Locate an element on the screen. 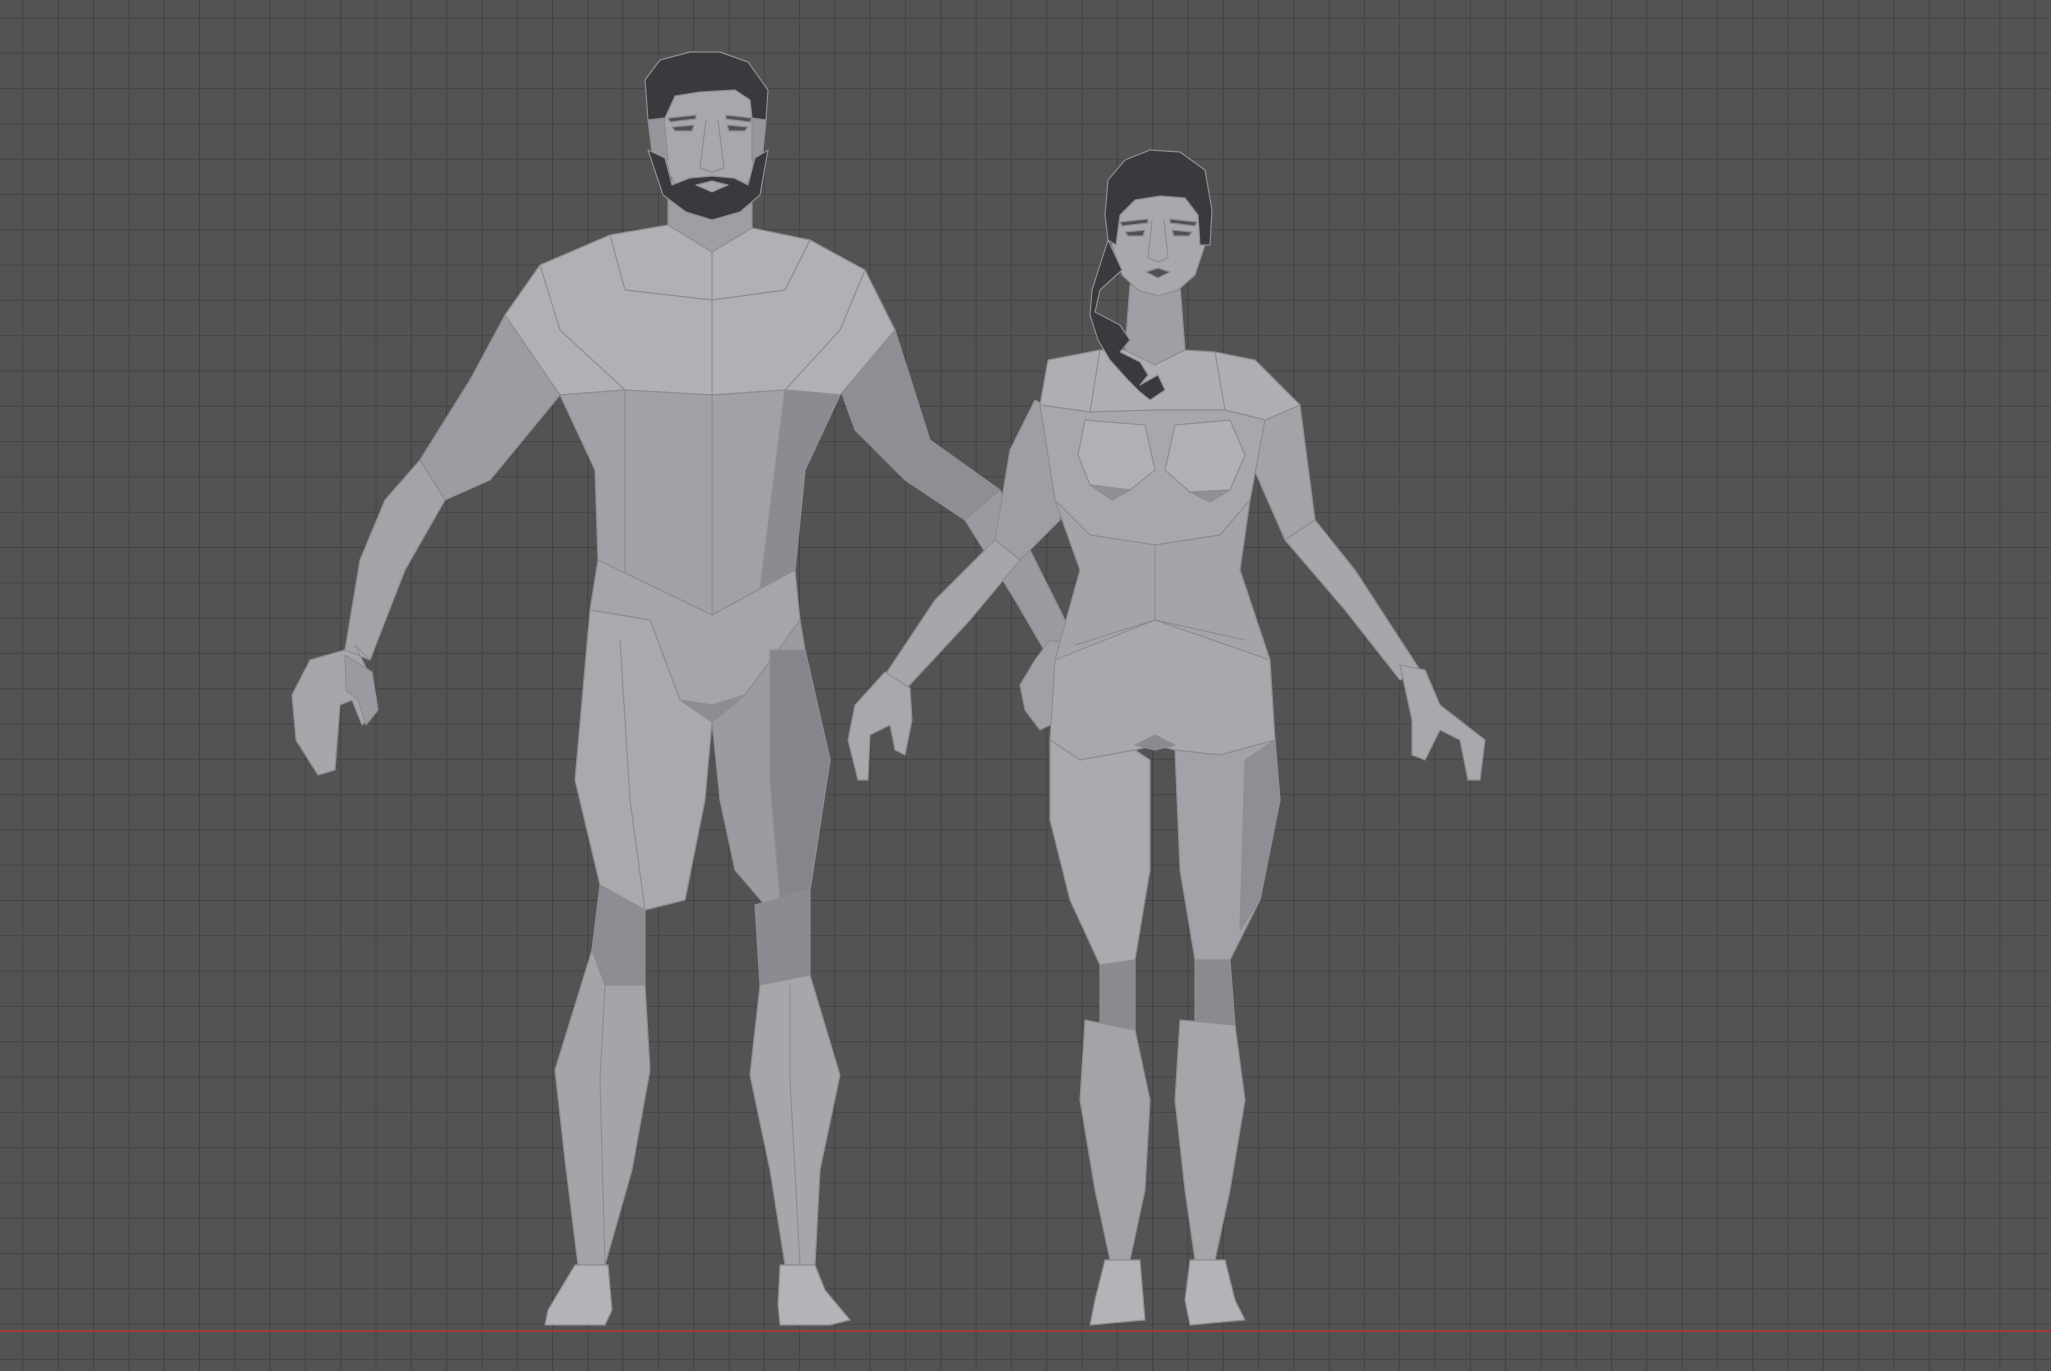 Image resolution: width=2051 pixels, height=1371 pixels. male-left-foot is located at coordinates (578, 1295).